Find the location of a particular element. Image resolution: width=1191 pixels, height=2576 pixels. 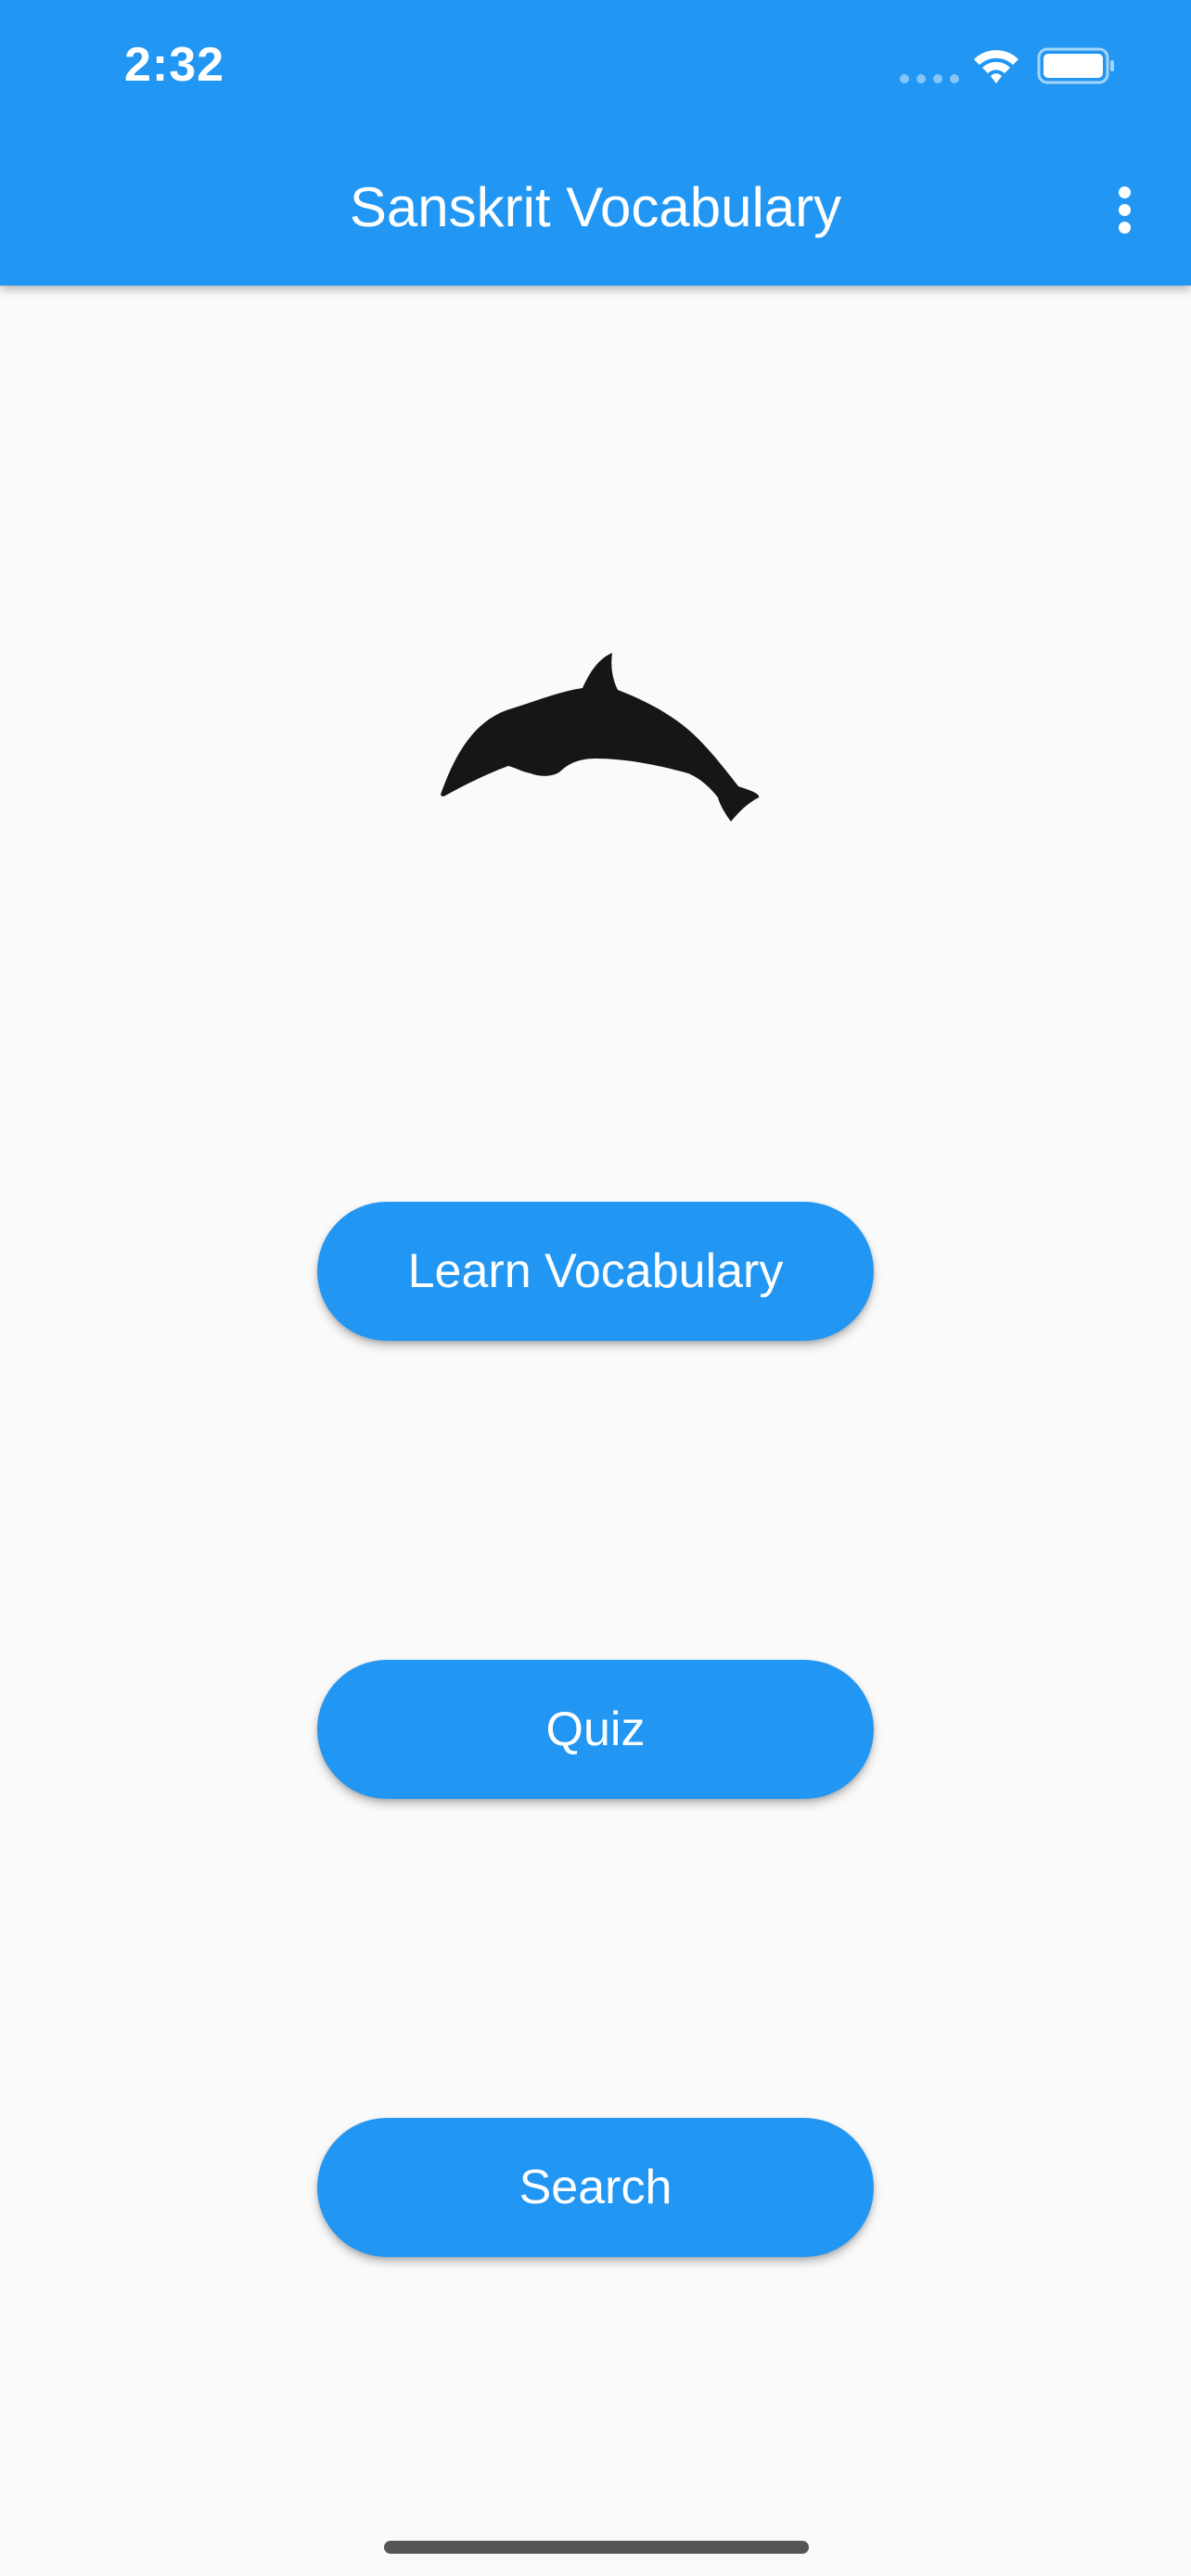

battery-icon is located at coordinates (1075, 66).